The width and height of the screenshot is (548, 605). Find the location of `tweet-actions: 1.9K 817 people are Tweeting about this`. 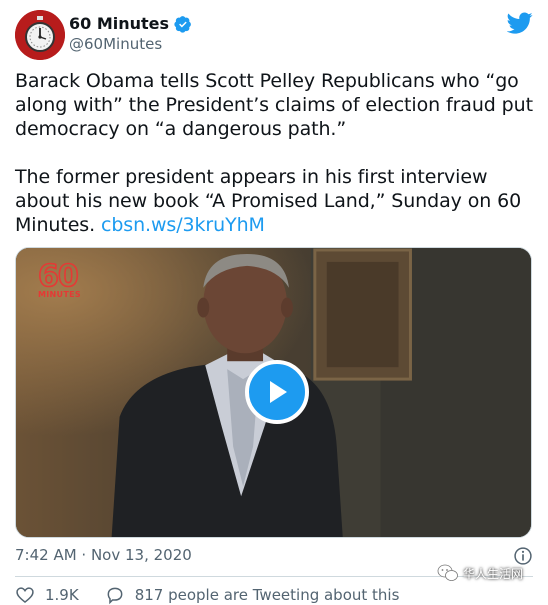

tweet-actions: 1.9K 817 people are Tweeting about this is located at coordinates (220, 595).